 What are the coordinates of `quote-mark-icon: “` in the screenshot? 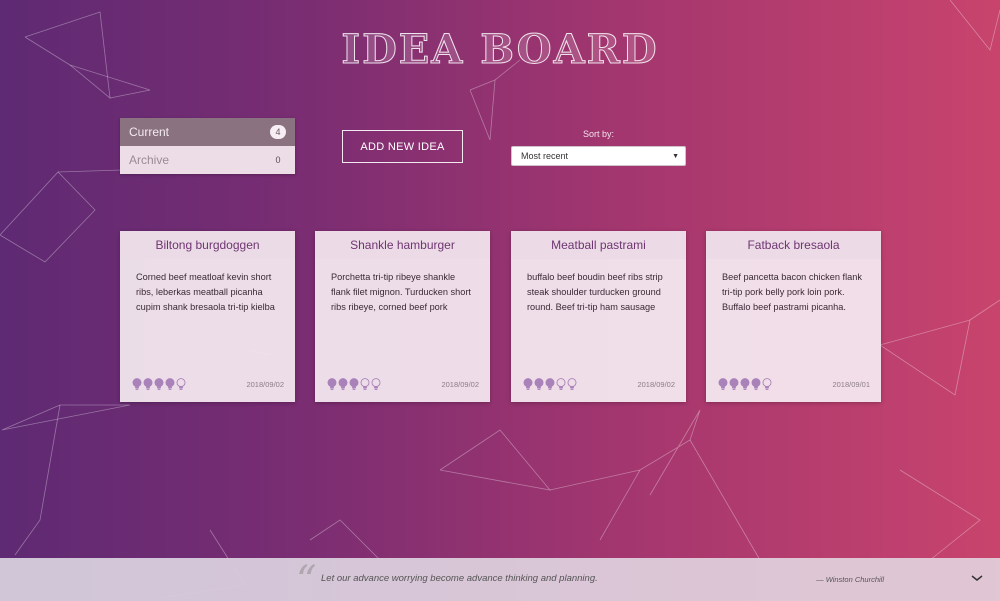 It's located at (306, 579).